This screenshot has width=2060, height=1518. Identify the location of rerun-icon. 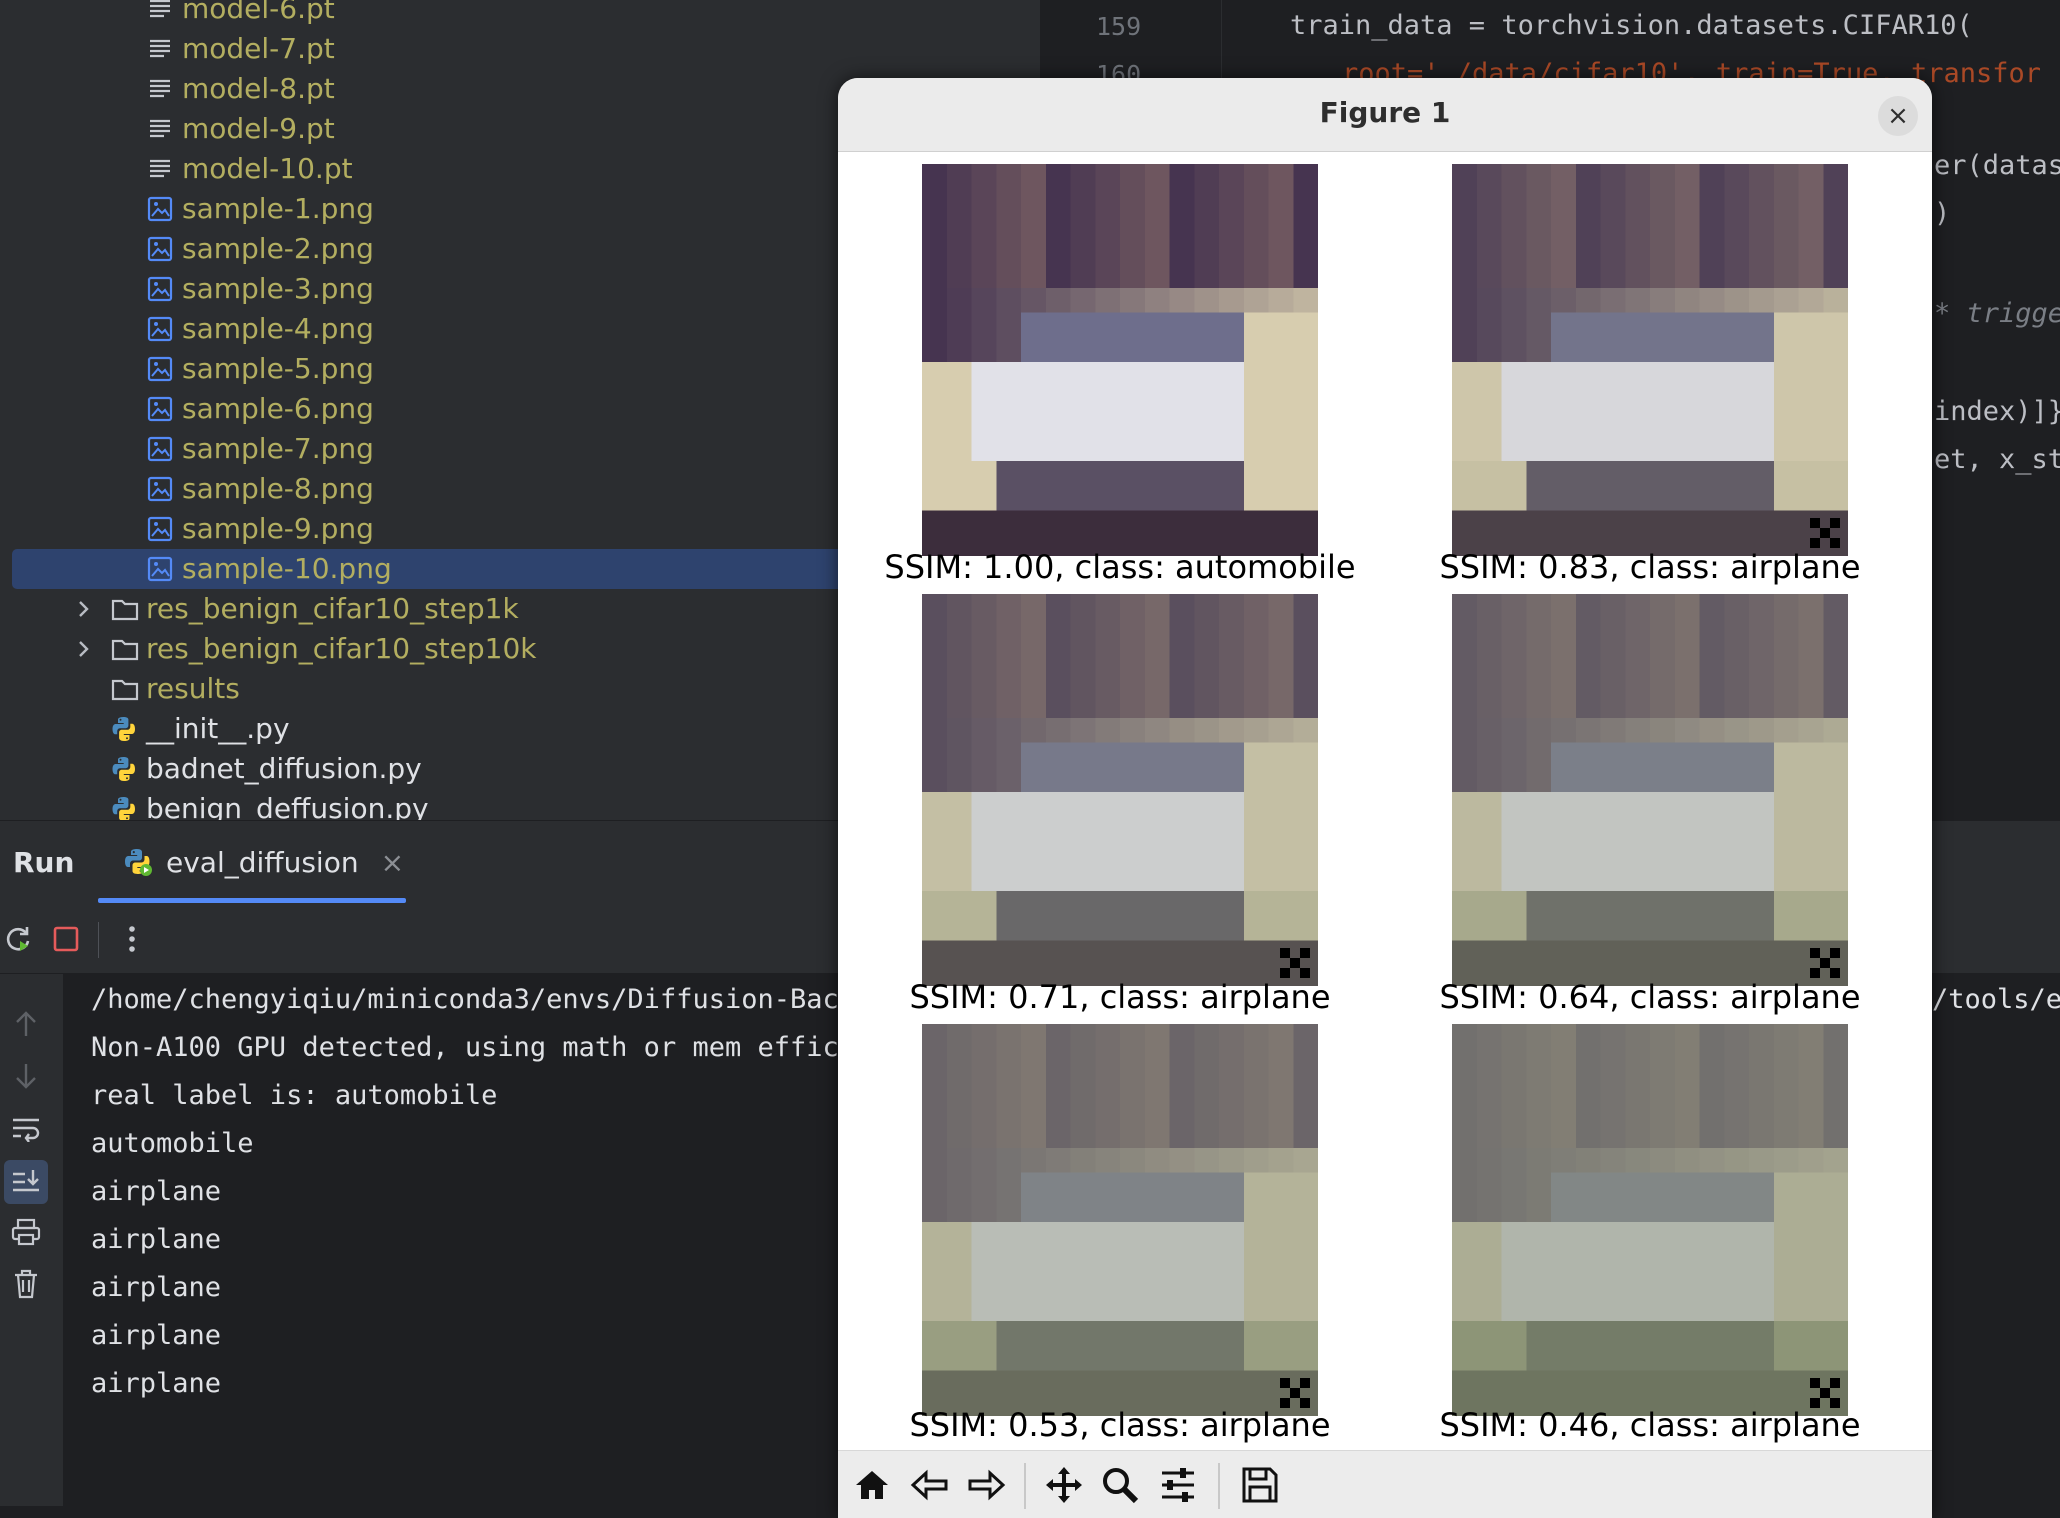
(18, 939).